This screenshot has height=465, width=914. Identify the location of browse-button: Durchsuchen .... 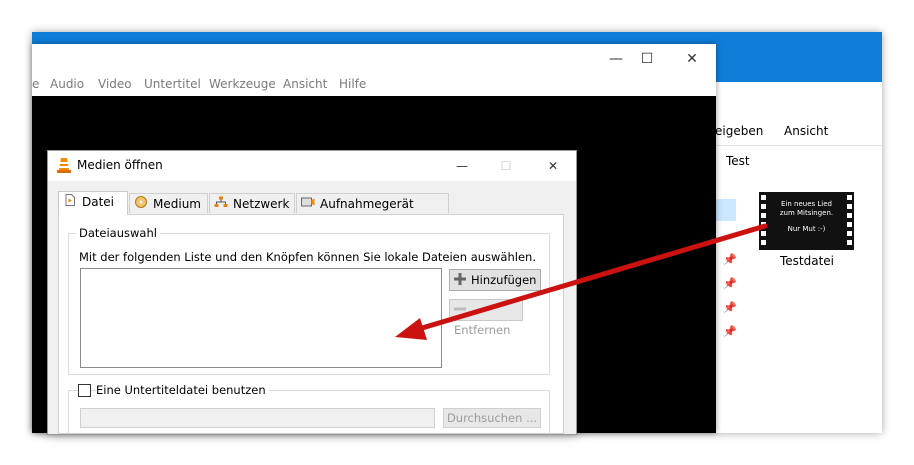
(492, 418).